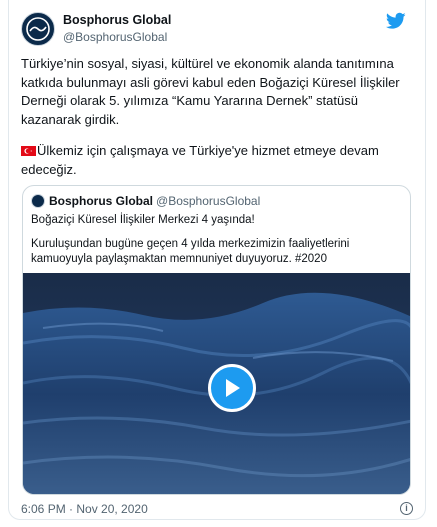 The width and height of the screenshot is (437, 527). Describe the element at coordinates (28, 151) in the screenshot. I see `turkey-flag-icon` at that location.